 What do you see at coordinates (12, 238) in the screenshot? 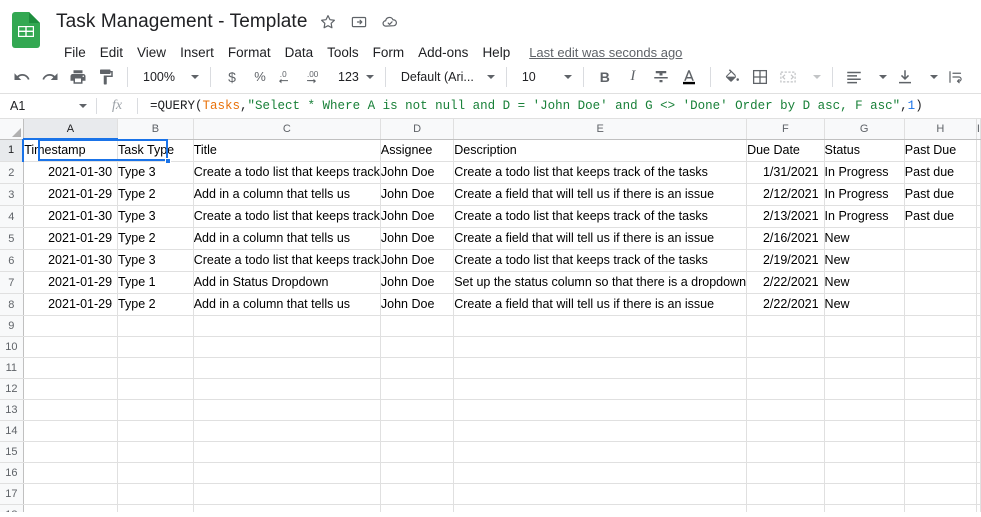
I see `row-header-5: 5` at bounding box center [12, 238].